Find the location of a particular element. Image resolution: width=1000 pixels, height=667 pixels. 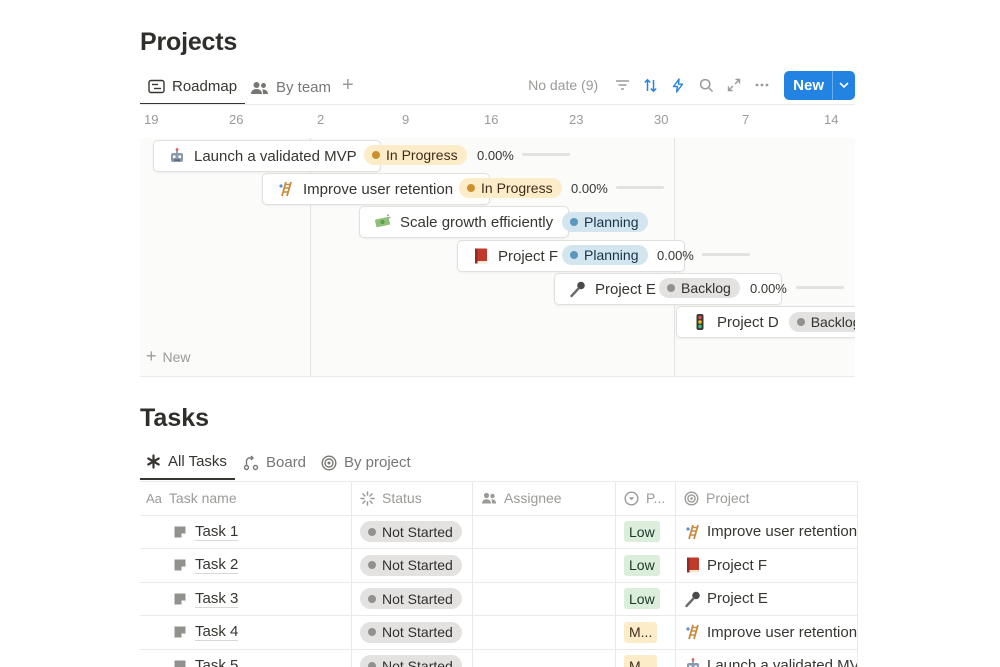

tab-by-project-label: By project is located at coordinates (377, 462).